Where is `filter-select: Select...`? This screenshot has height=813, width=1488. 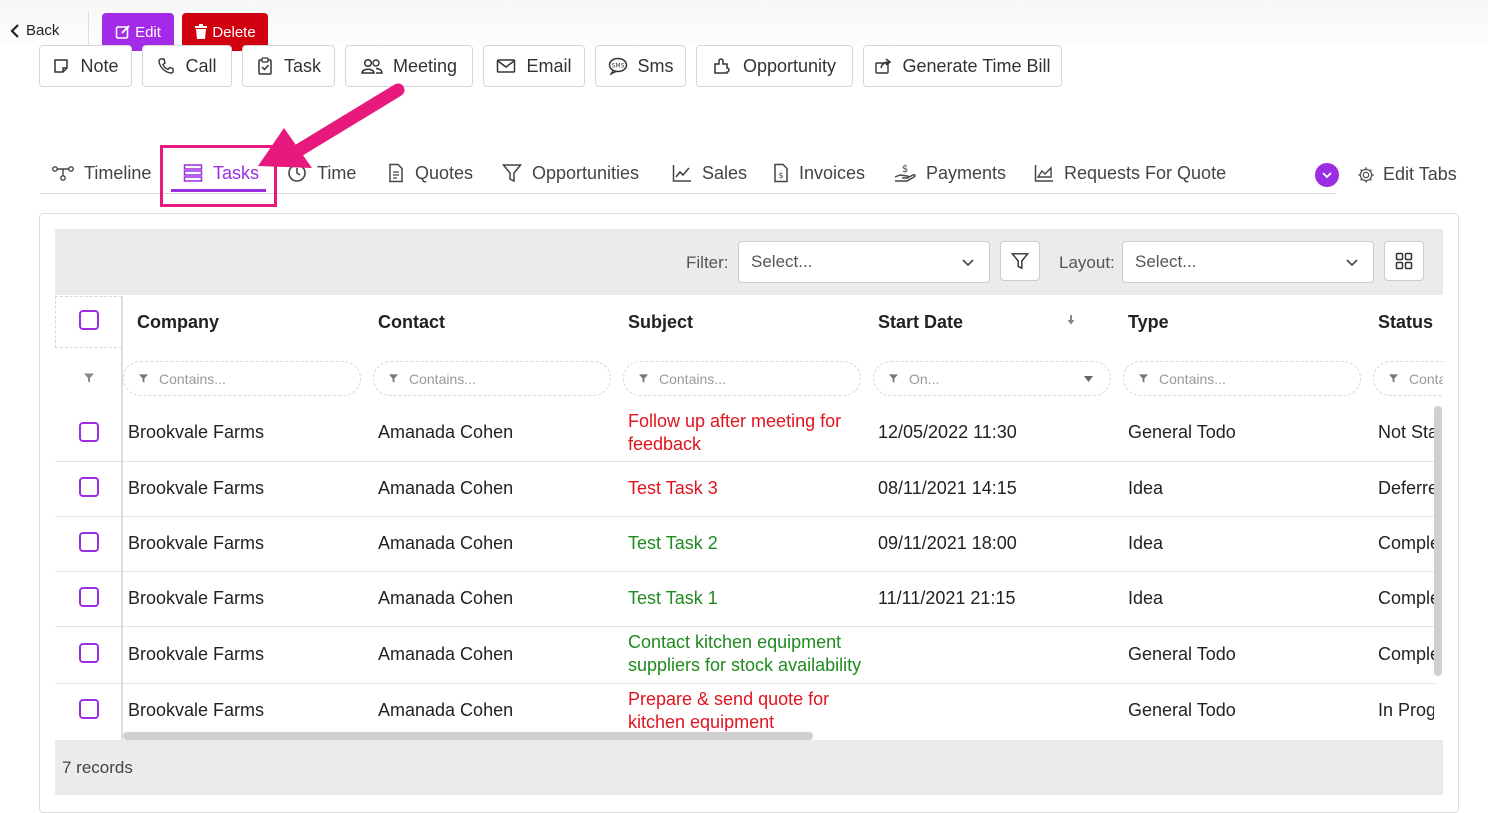
filter-select: Select... is located at coordinates (864, 262).